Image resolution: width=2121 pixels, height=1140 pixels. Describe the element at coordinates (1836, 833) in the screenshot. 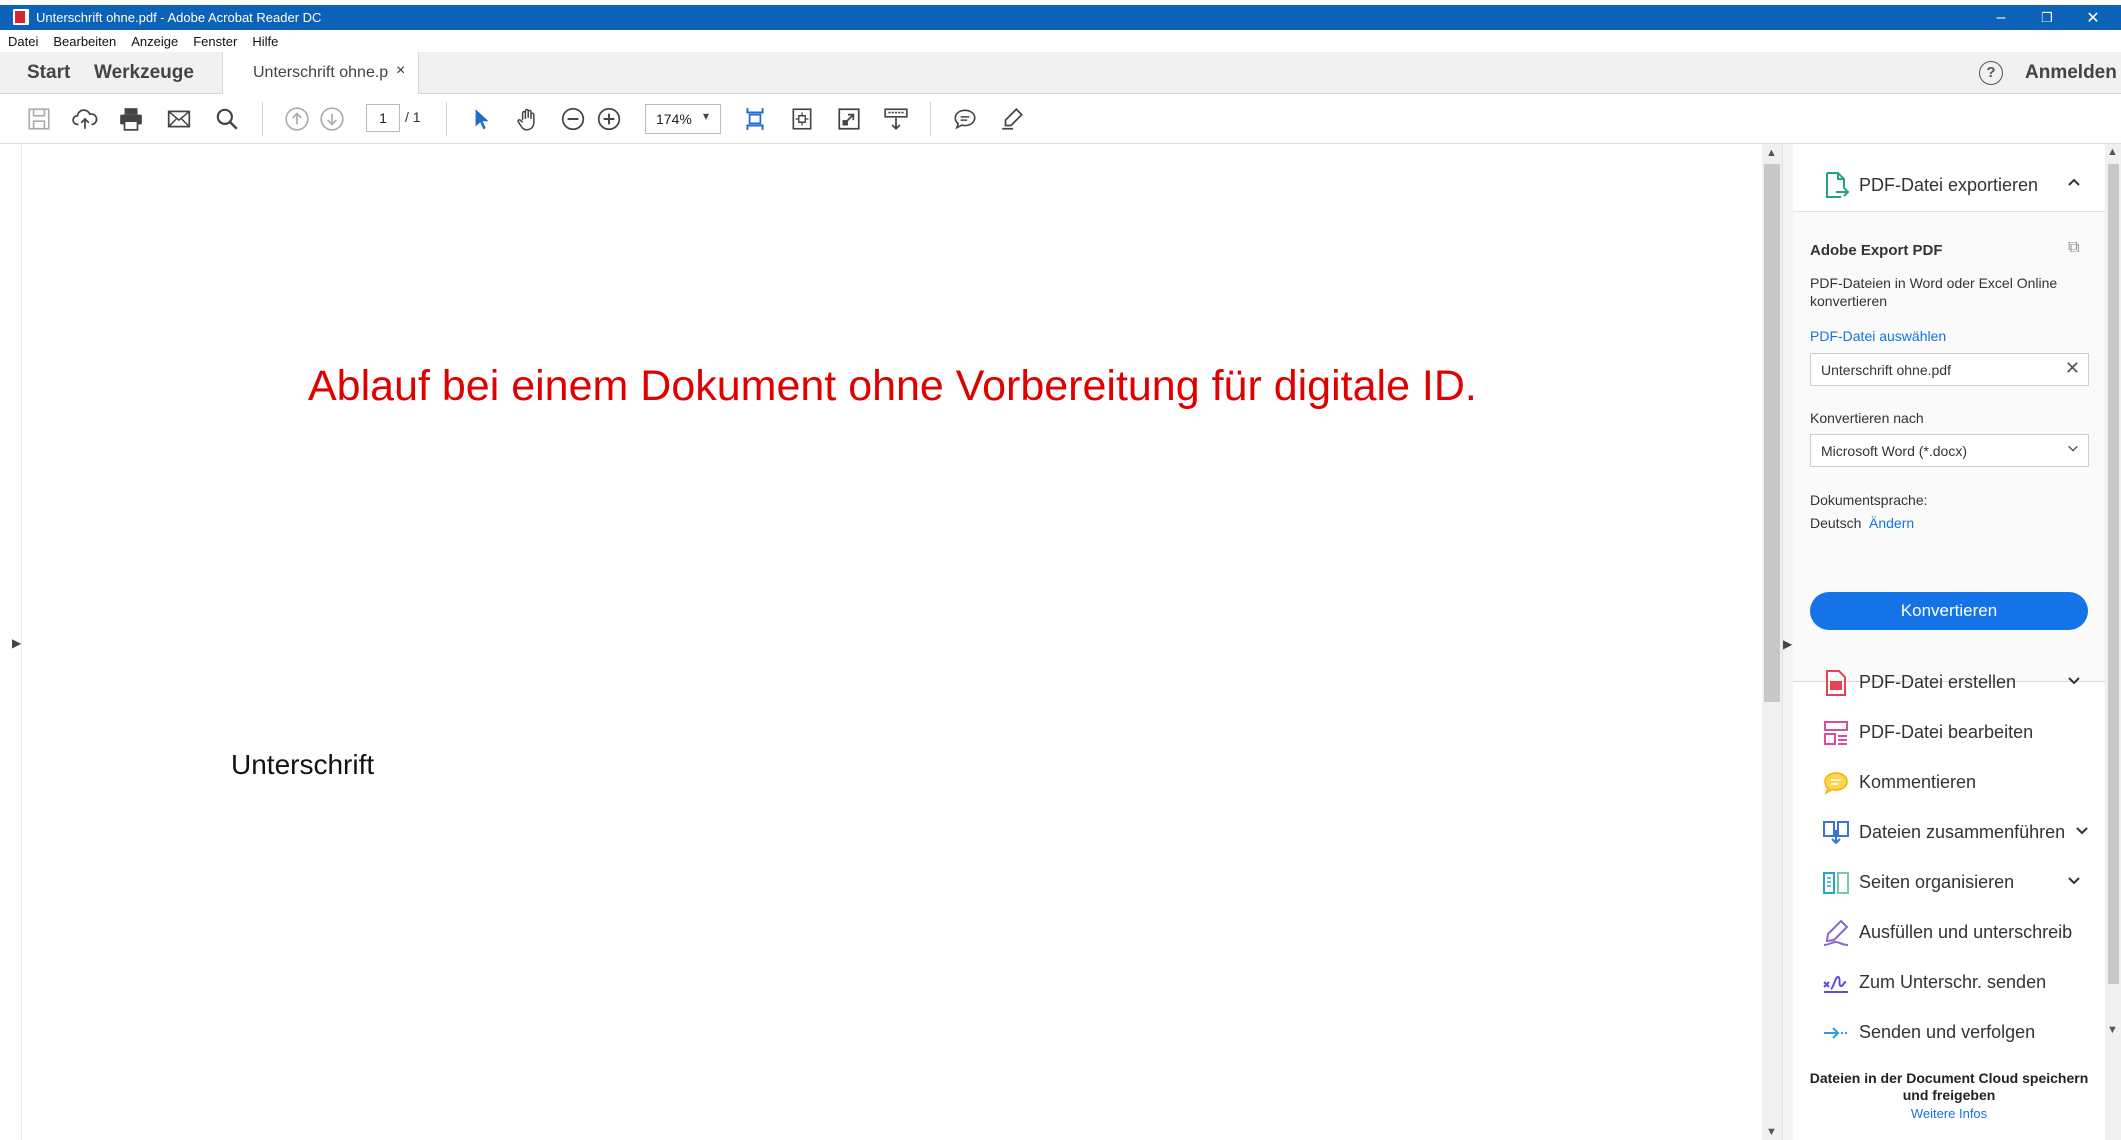

I see `combine-files-icon` at that location.